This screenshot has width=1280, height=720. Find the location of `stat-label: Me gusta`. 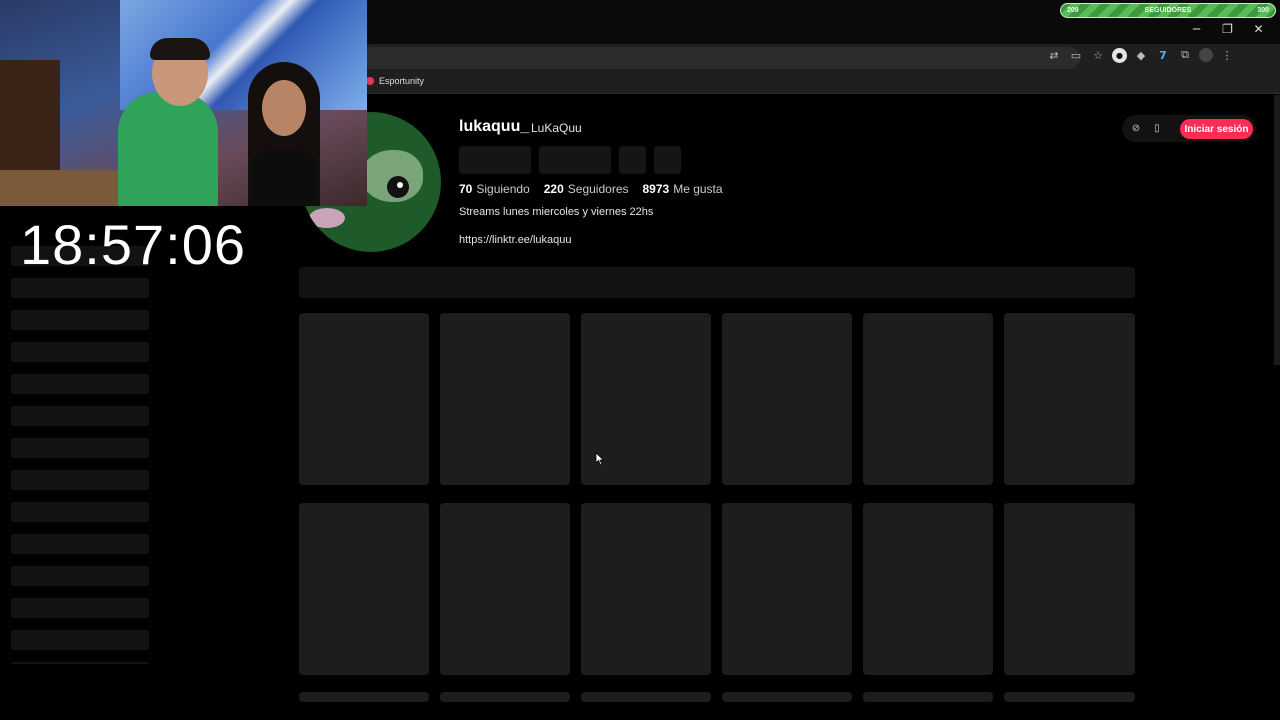

stat-label: Me gusta is located at coordinates (698, 189).